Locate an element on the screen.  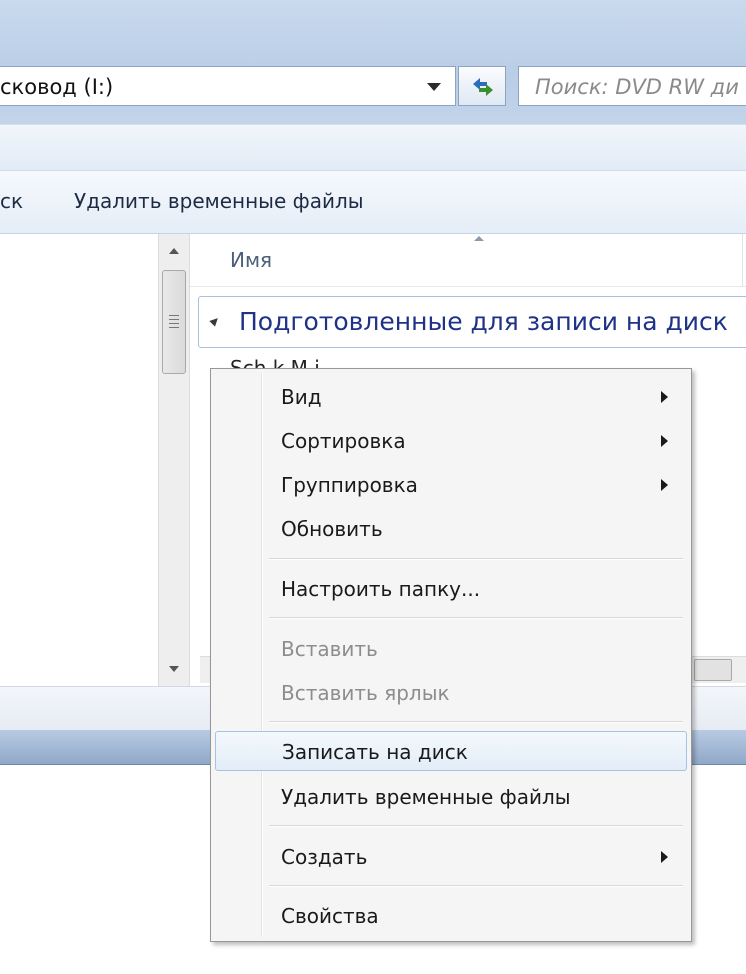
refresh-button is located at coordinates (482, 86).